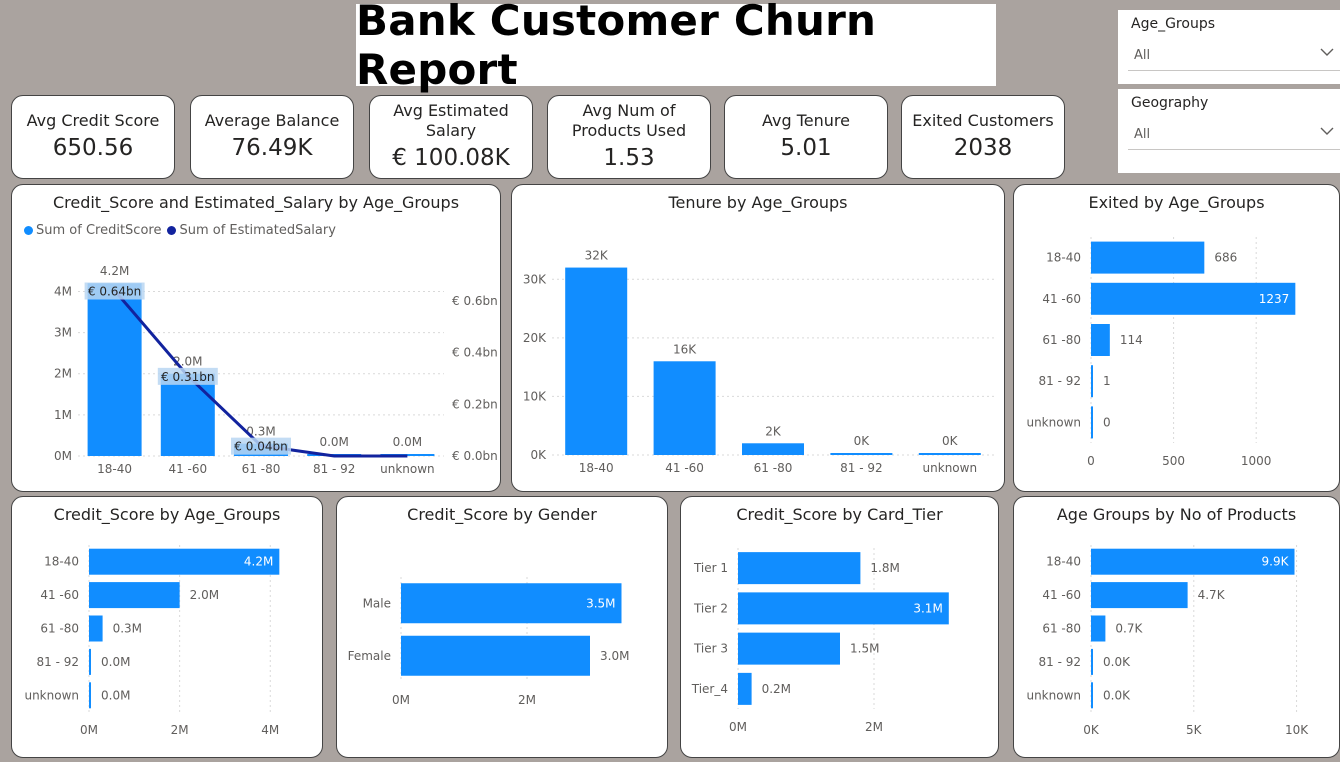  I want to click on y-tick-label: 0K, so click(538, 455).